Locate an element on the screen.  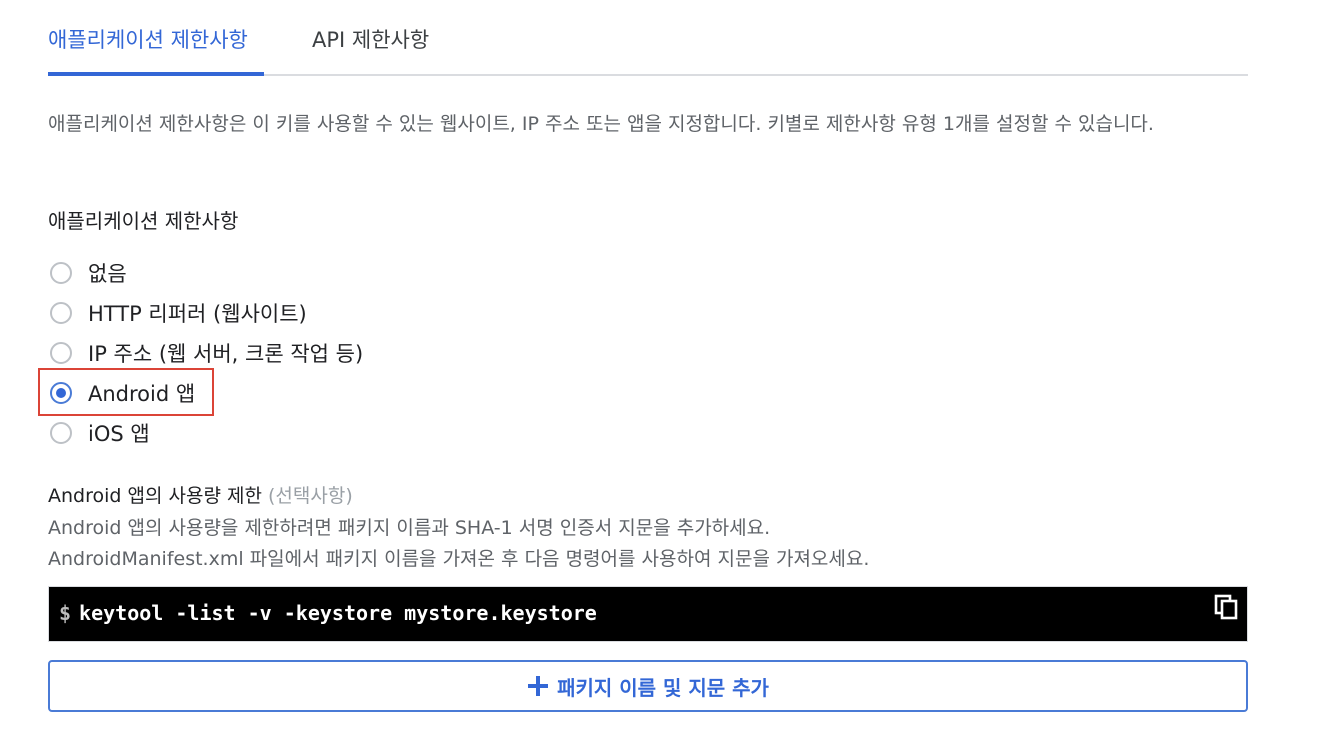
tab-api-restrictions: API 제한사항 is located at coordinates (370, 40).